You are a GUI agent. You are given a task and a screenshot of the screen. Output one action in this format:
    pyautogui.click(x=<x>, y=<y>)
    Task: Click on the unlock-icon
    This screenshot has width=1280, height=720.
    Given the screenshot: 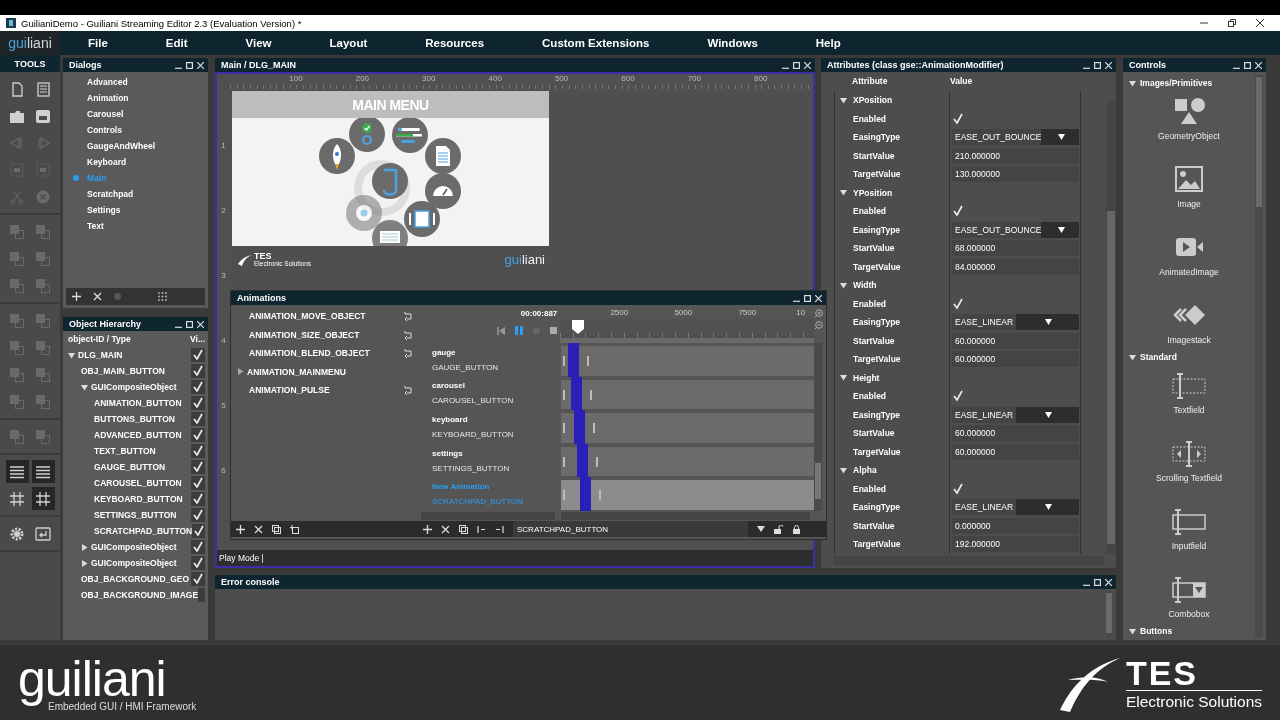 What is the action you would take?
    pyautogui.click(x=778, y=529)
    